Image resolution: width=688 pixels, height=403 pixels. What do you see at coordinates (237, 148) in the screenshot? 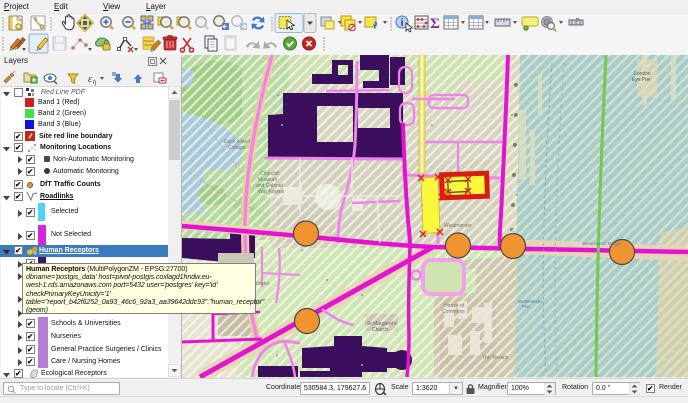
I see `svg-text: Cottage` at bounding box center [237, 148].